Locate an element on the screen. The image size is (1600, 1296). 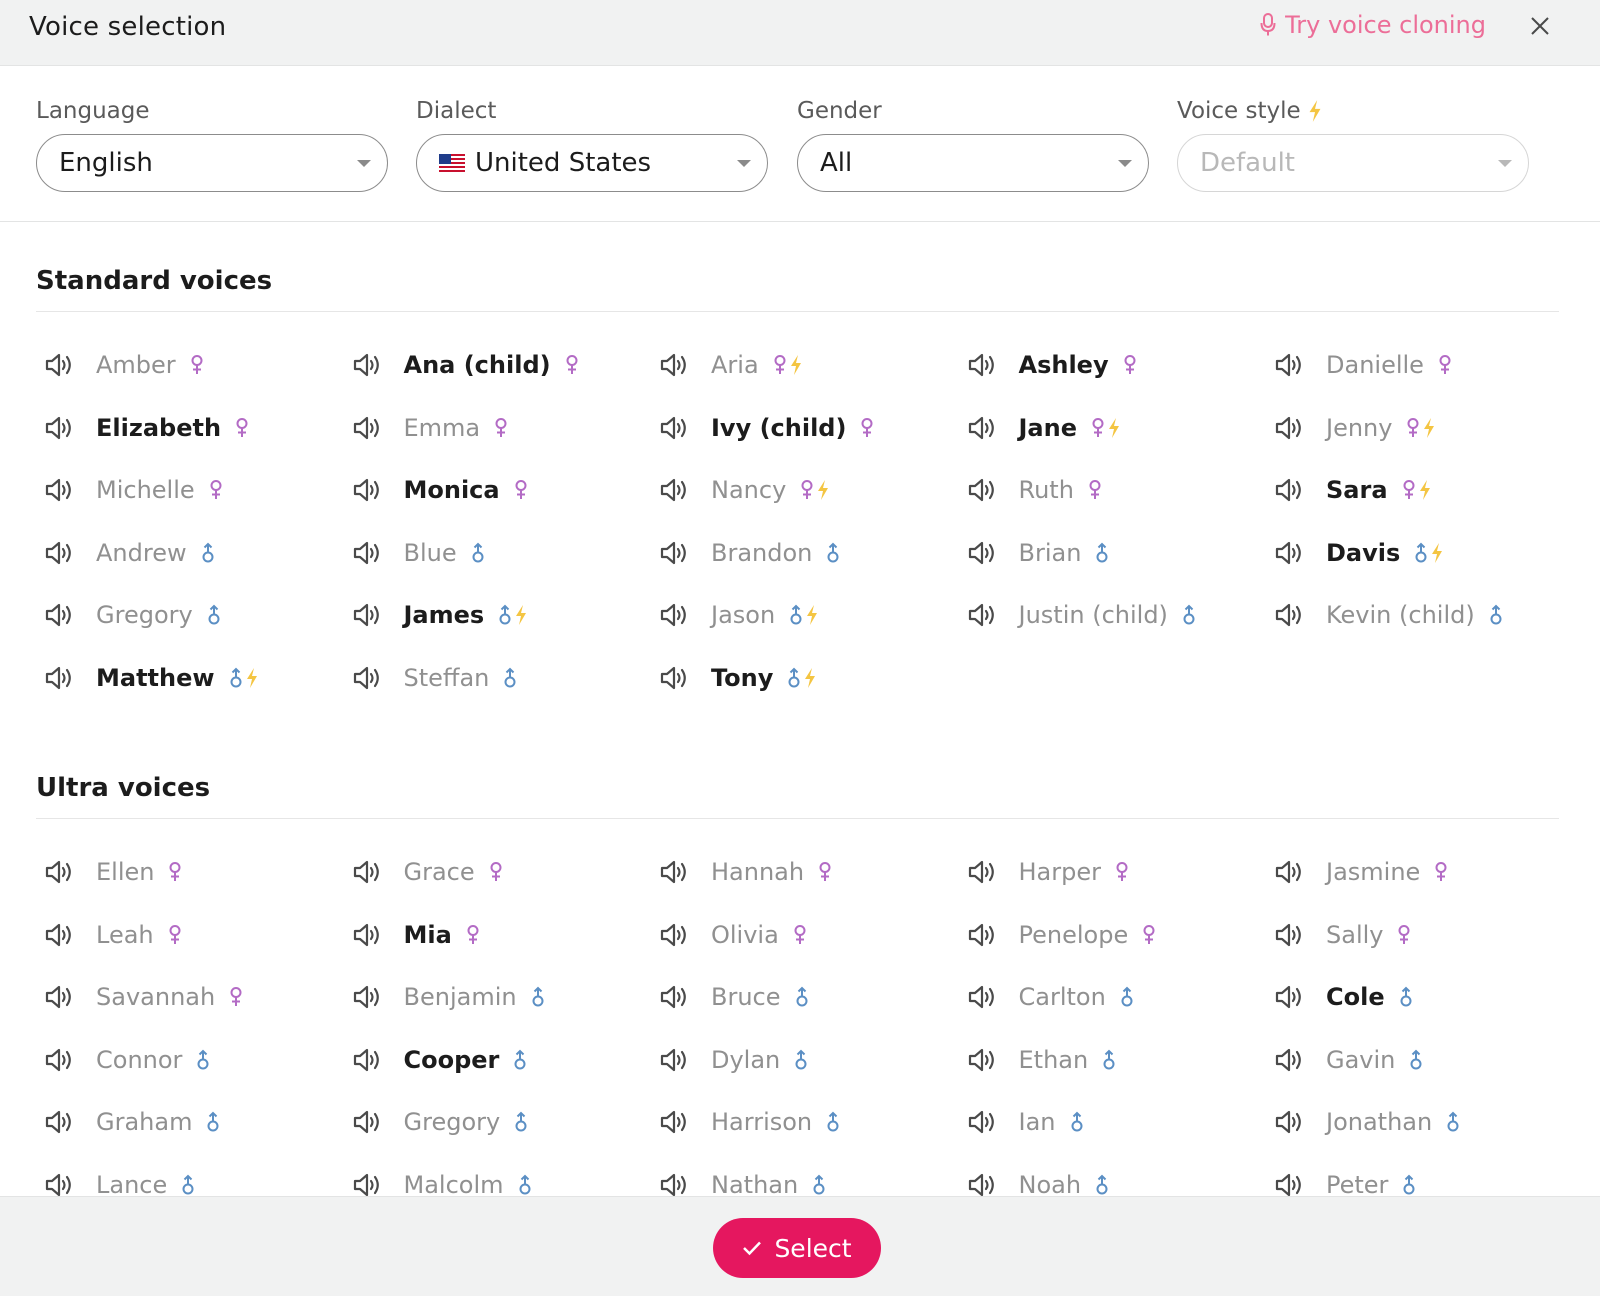
voice-item: Emma is located at coordinates (506, 428).